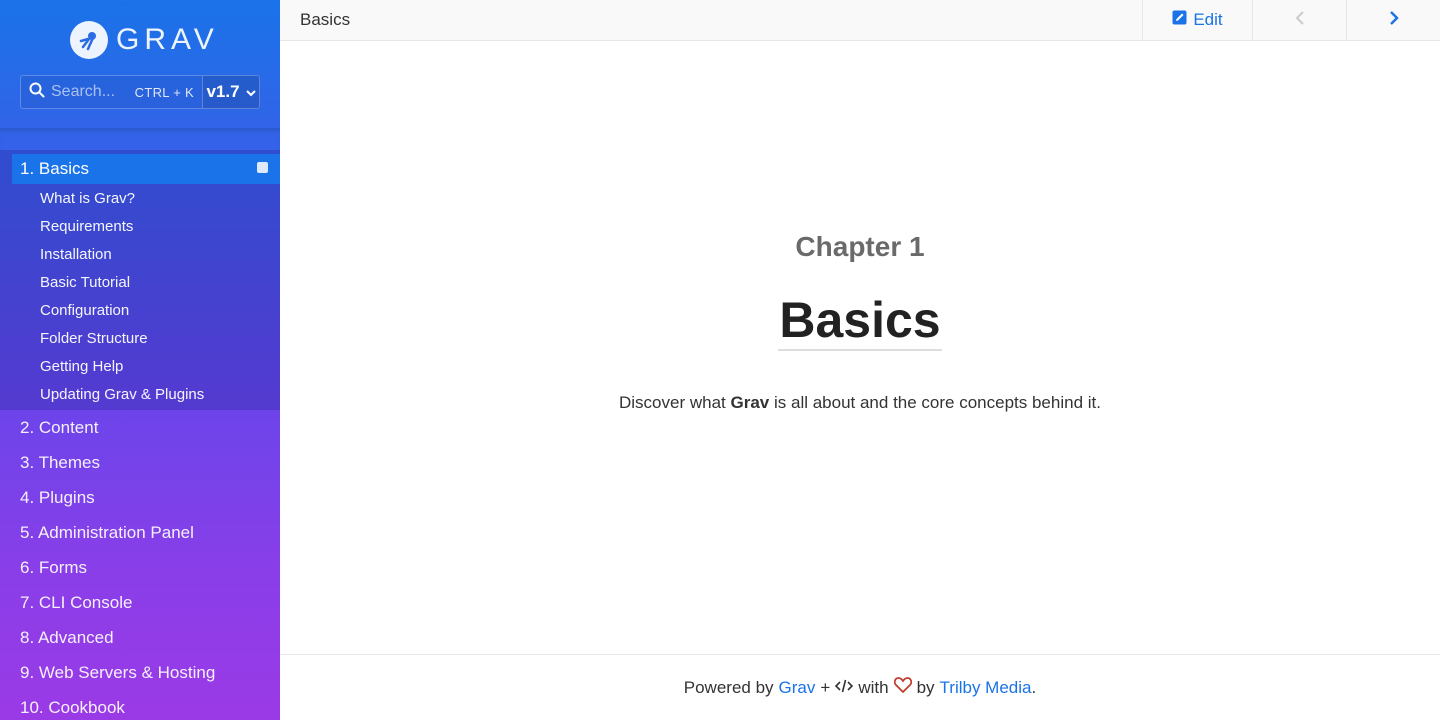  Describe the element at coordinates (223, 91) in the screenshot. I see `version-value: v1.7` at that location.